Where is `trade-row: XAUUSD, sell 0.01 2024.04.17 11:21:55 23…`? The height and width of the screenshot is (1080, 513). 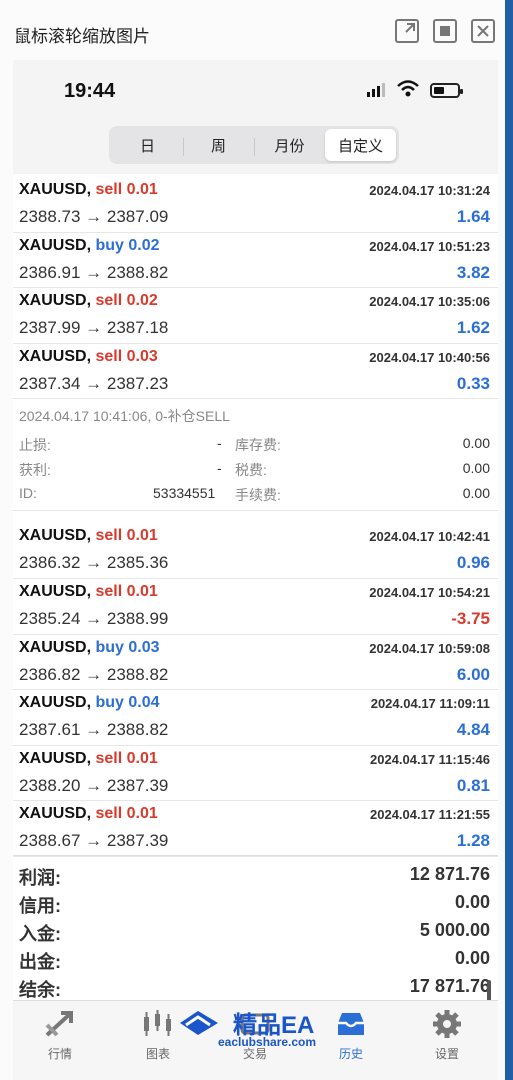 trade-row: XAUUSD, sell 0.01 2024.04.17 11:21:55 23… is located at coordinates (255, 829).